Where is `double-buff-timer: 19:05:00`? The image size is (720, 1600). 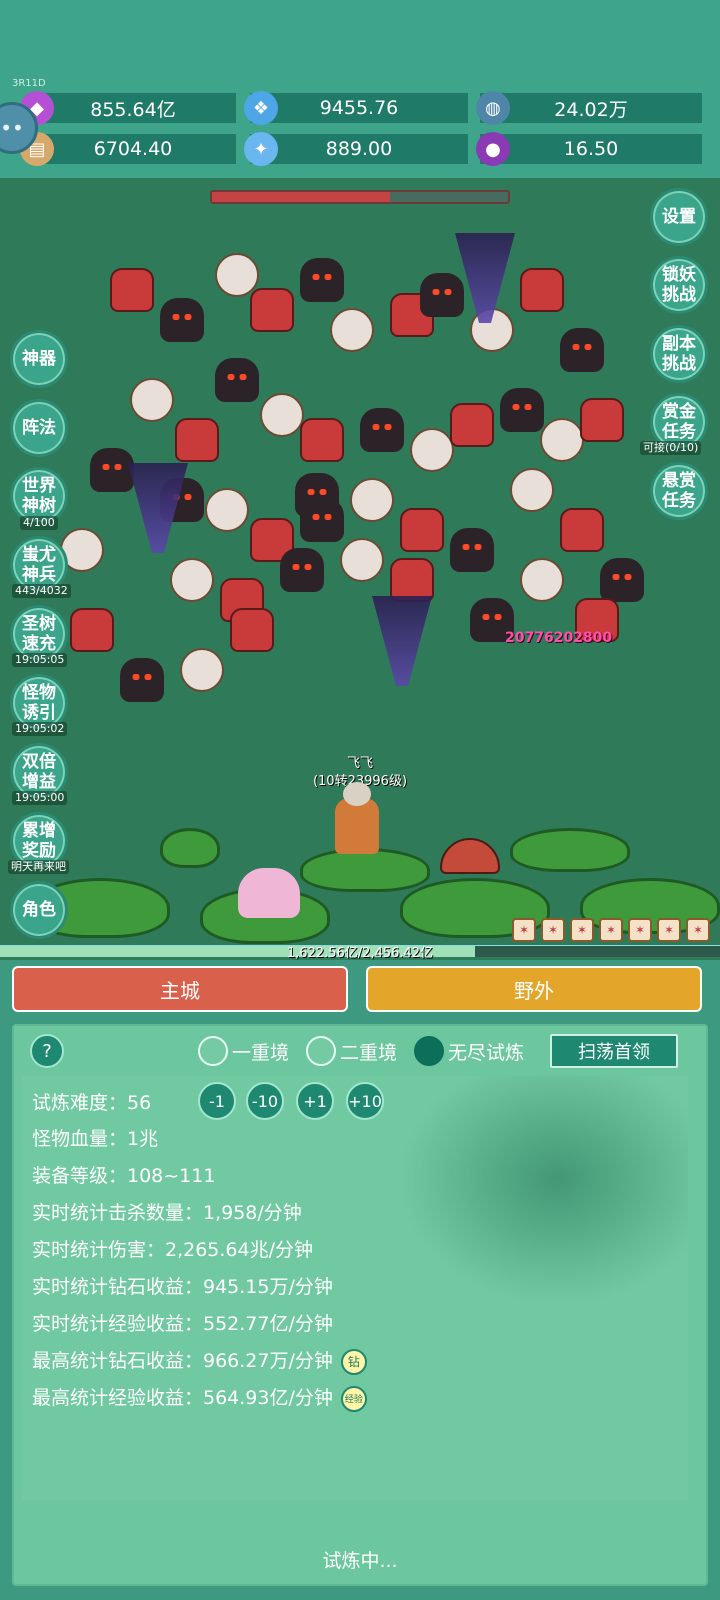
double-buff-timer: 19:05:00 is located at coordinates (40, 798).